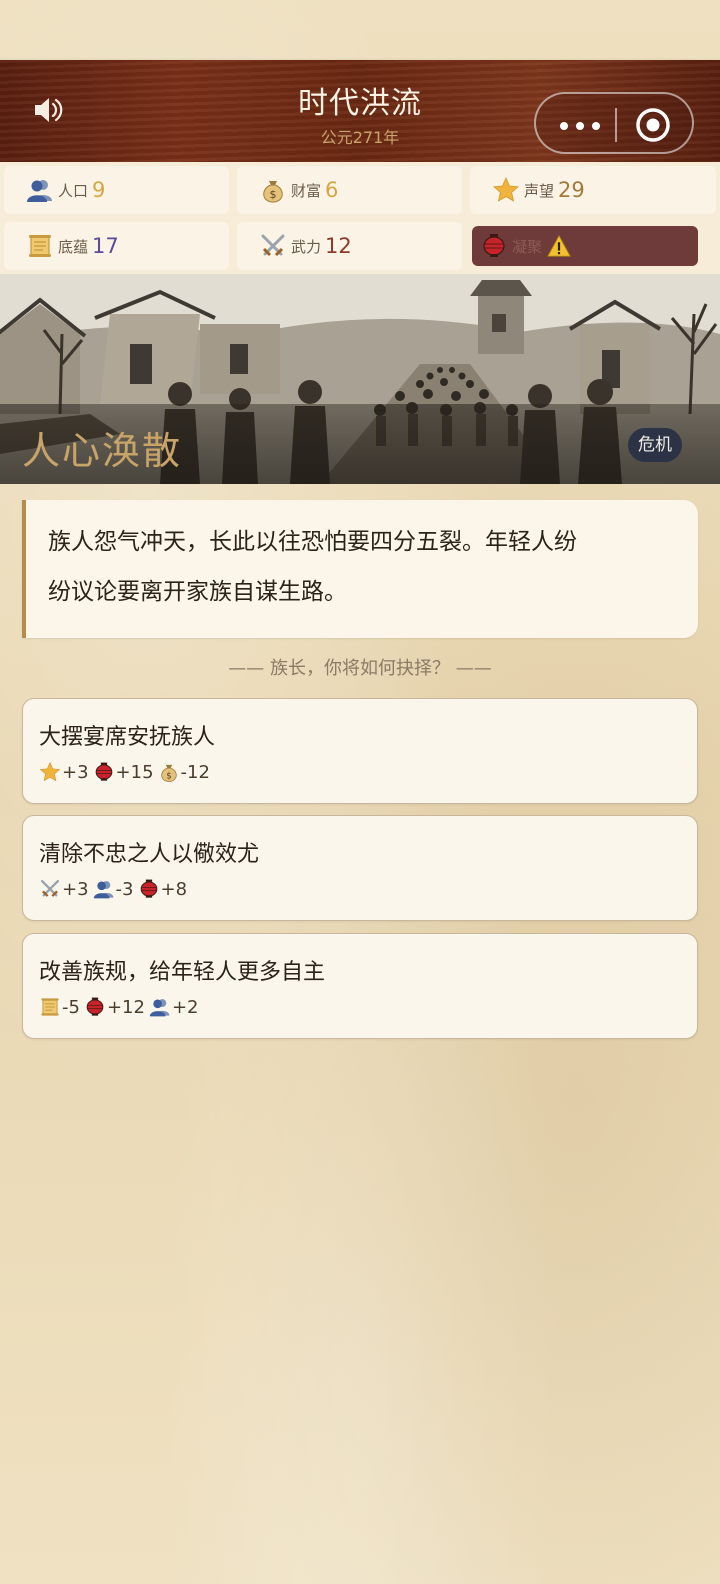 Image resolution: width=720 pixels, height=1584 pixels. Describe the element at coordinates (585, 246) in the screenshot. I see `stat-cohesion: 凝聚` at that location.